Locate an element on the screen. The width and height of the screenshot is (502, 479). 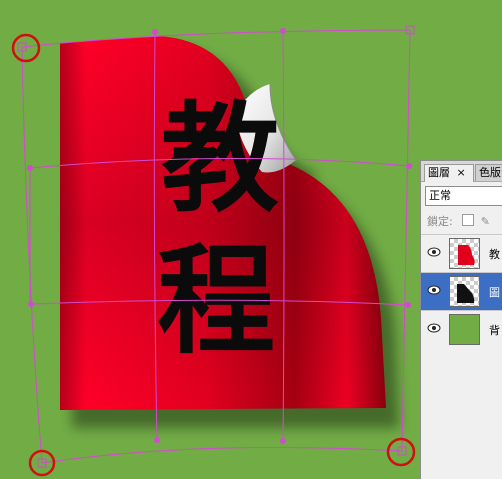
lock-transparency-checkbox is located at coordinates (468, 220).